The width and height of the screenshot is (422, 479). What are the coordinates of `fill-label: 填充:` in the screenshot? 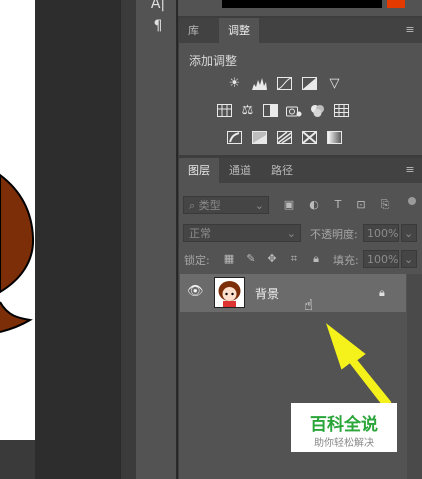 It's located at (346, 260).